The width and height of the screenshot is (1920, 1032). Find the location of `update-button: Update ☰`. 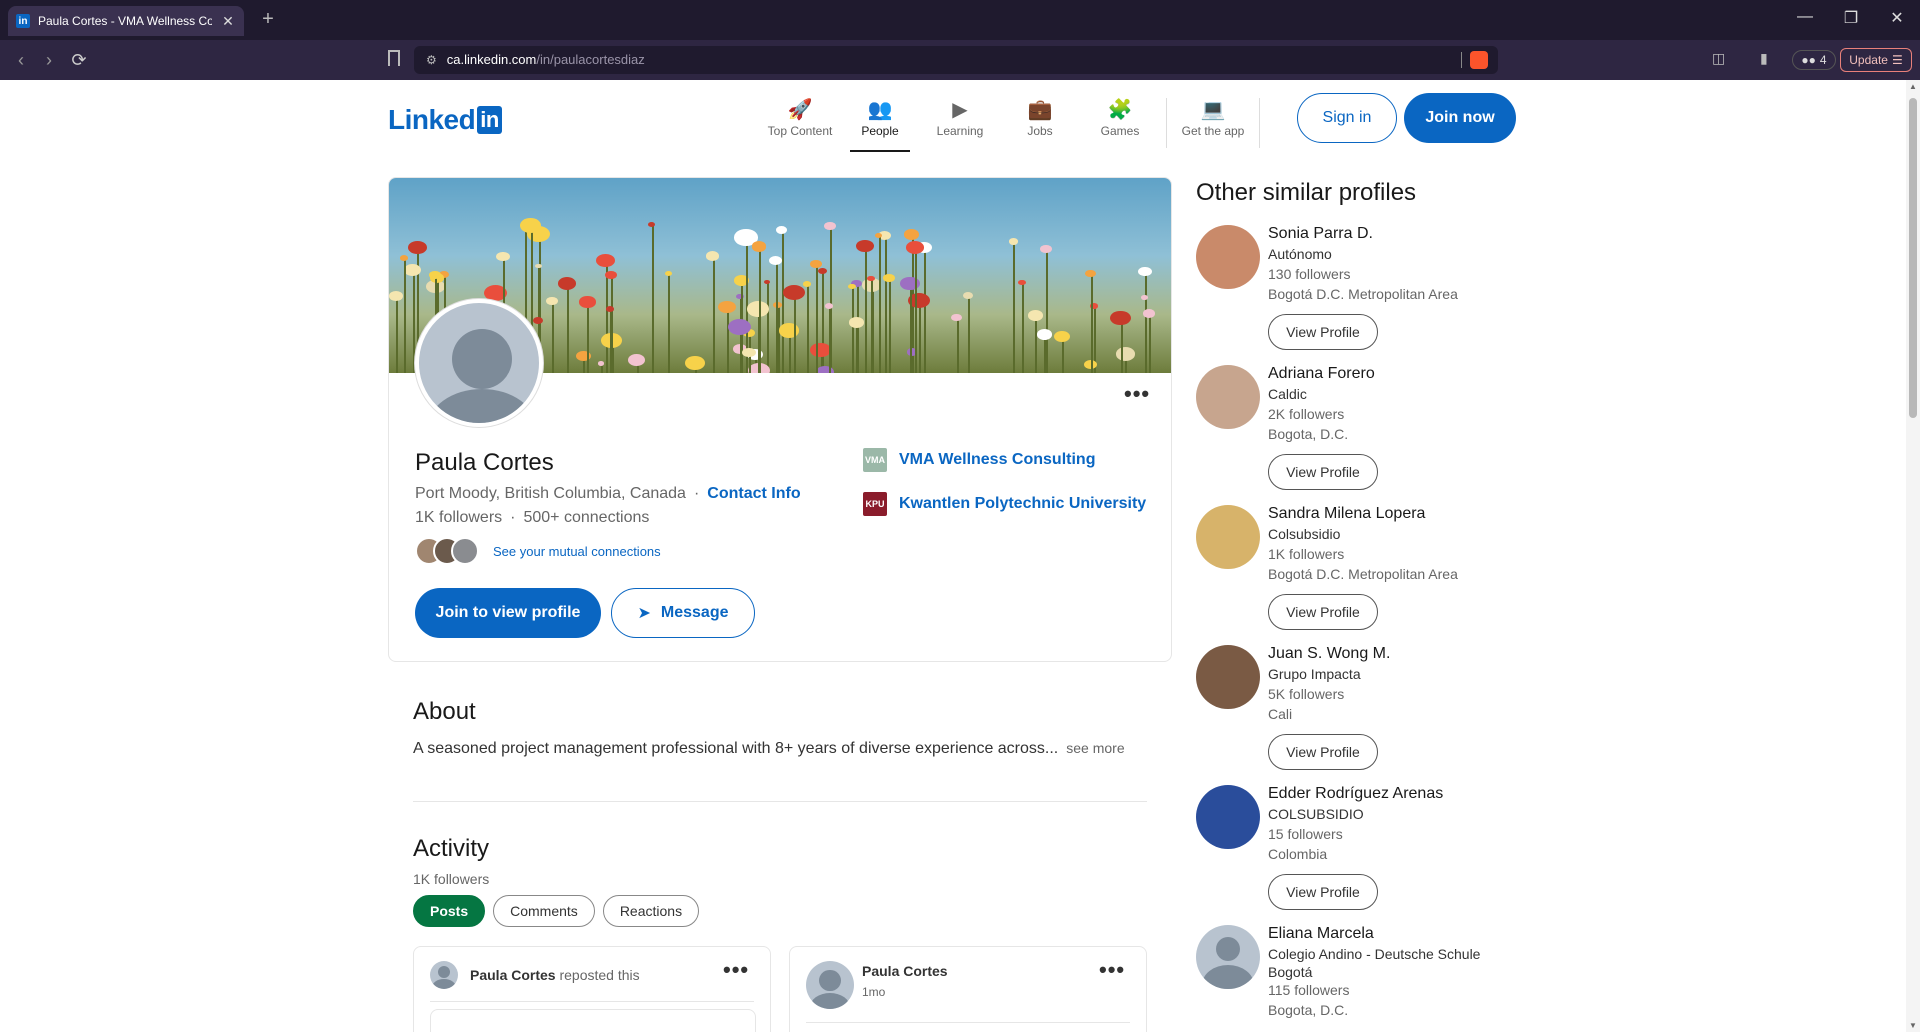

update-button: Update ☰ is located at coordinates (1876, 60).